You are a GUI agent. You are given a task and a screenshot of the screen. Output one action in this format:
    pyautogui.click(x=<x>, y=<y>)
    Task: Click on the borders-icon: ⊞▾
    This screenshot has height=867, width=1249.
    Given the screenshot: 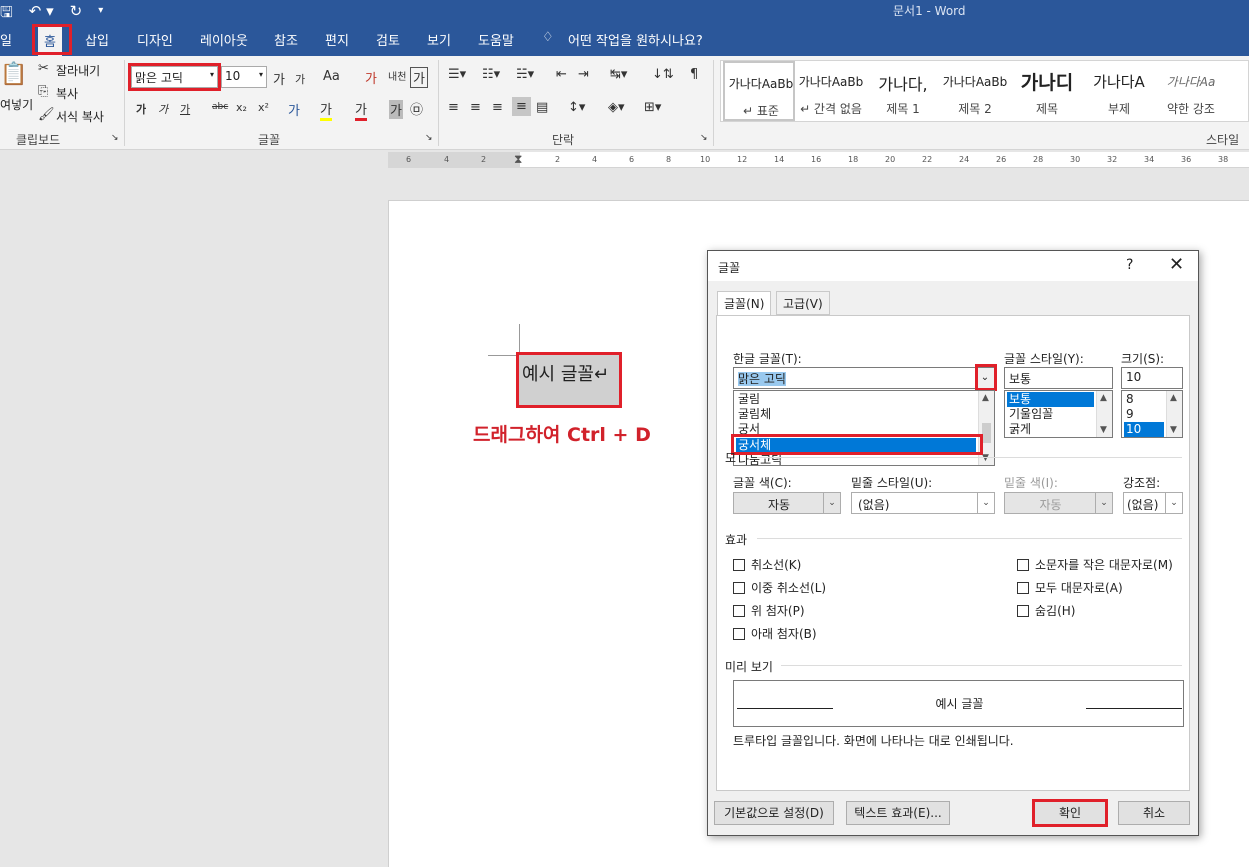 What is the action you would take?
    pyautogui.click(x=652, y=107)
    